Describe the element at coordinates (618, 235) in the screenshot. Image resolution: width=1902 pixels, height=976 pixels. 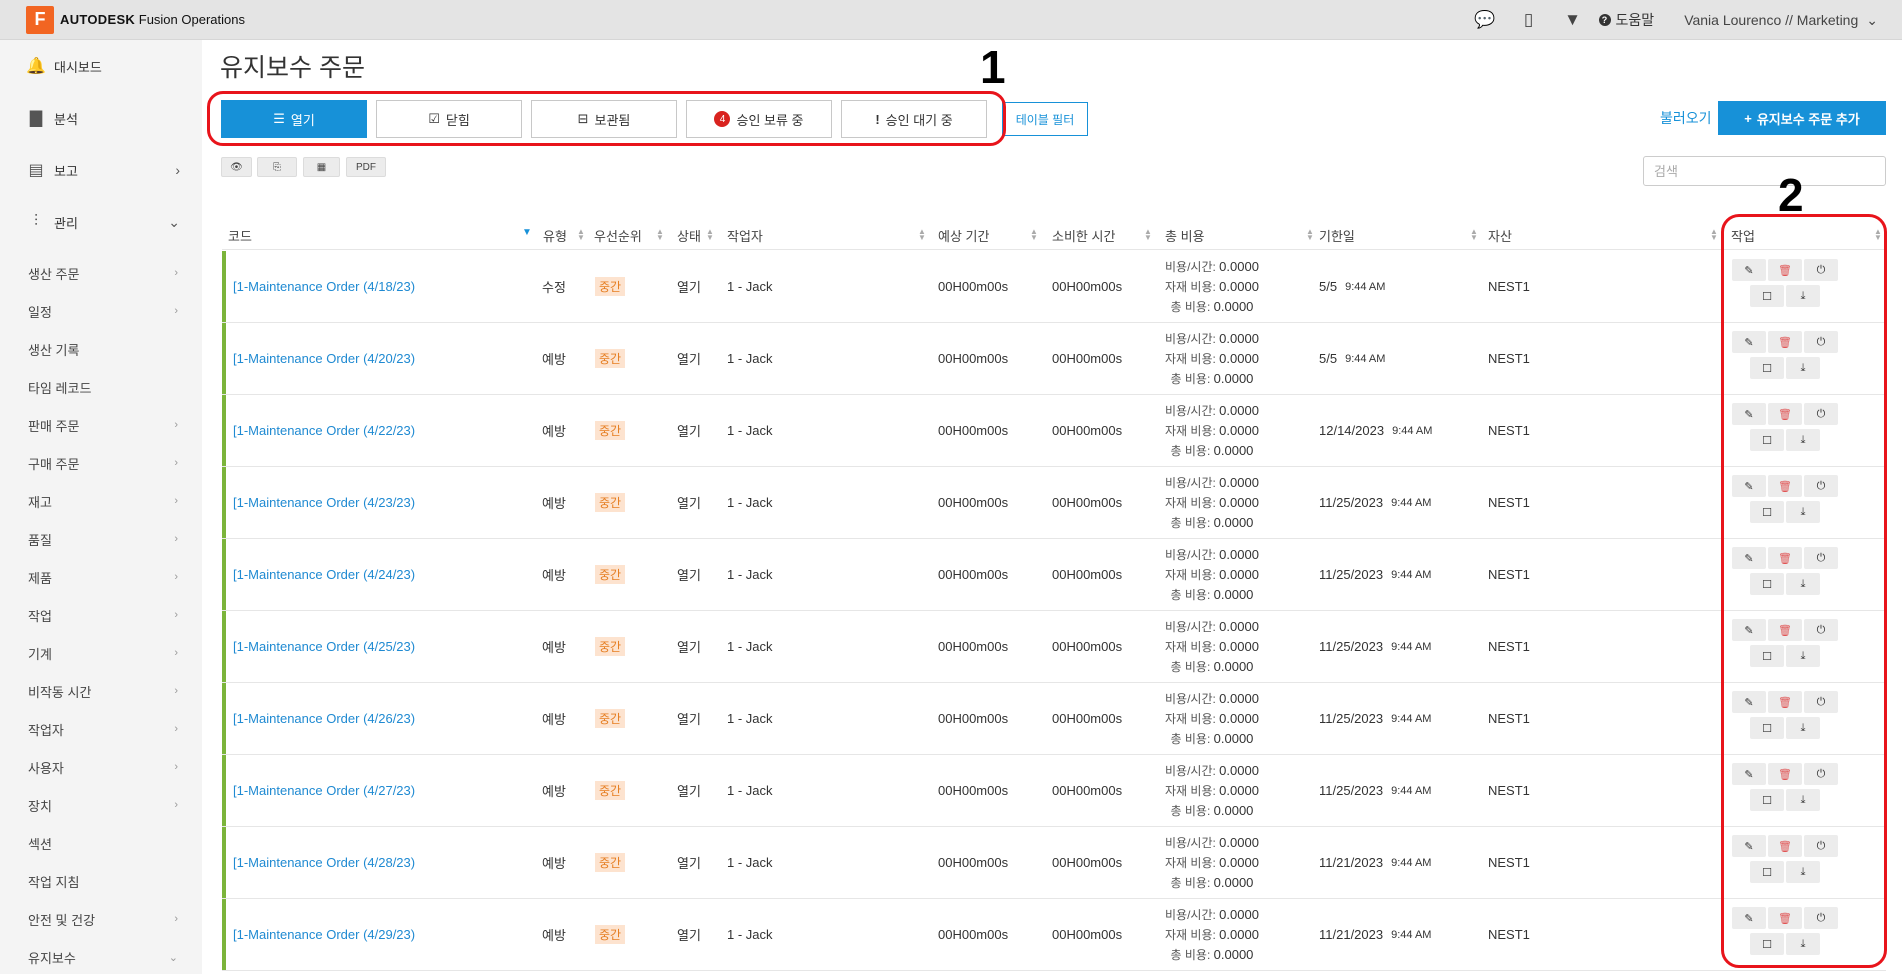
I see `column-priority: 우선순위` at that location.